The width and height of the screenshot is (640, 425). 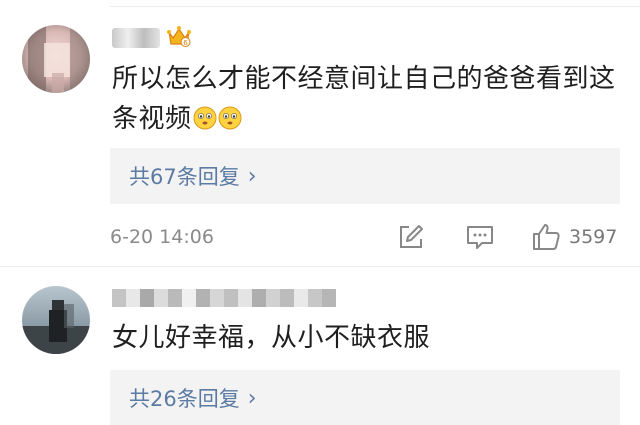 What do you see at coordinates (364, 79) in the screenshot?
I see `comment-text-line: 所以怎么才能不经意间让自己的爸爸看到这` at bounding box center [364, 79].